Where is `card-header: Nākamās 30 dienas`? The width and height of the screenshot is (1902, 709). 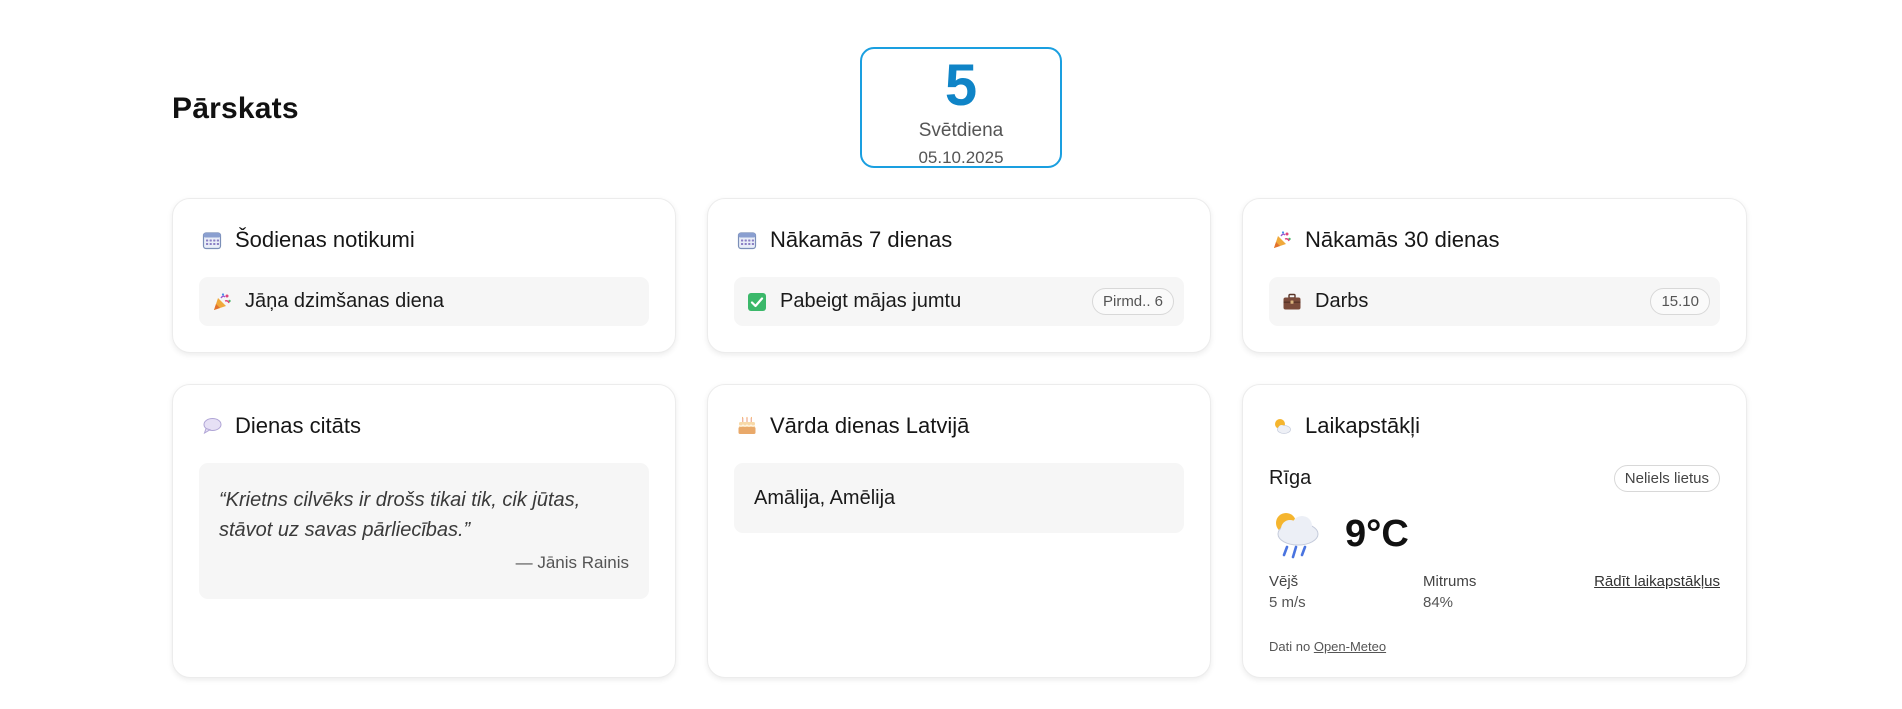 card-header: Nākamās 30 dienas is located at coordinates (1385, 240).